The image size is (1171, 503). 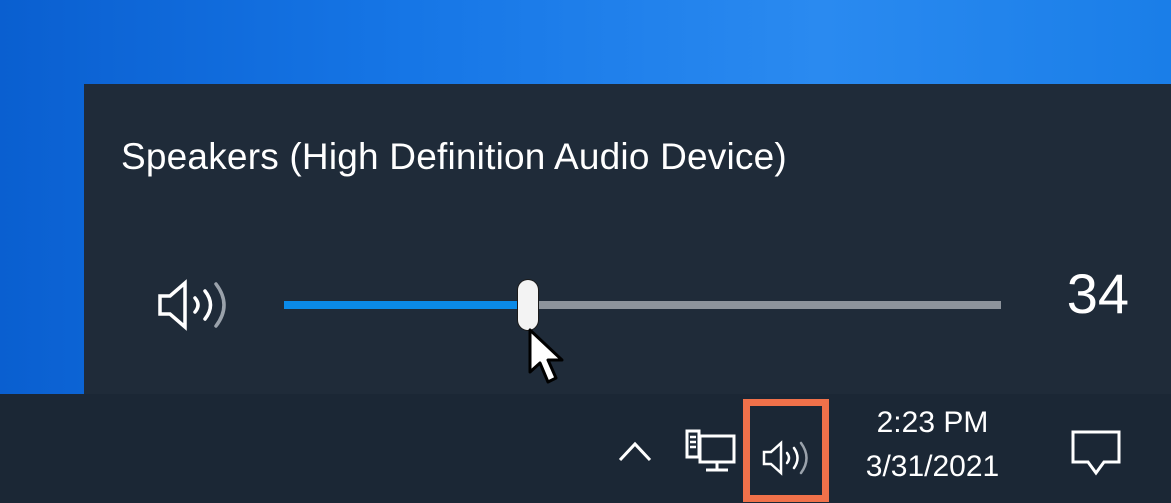 I want to click on clock: 2:23 PM 3/31/2021, so click(x=932, y=444).